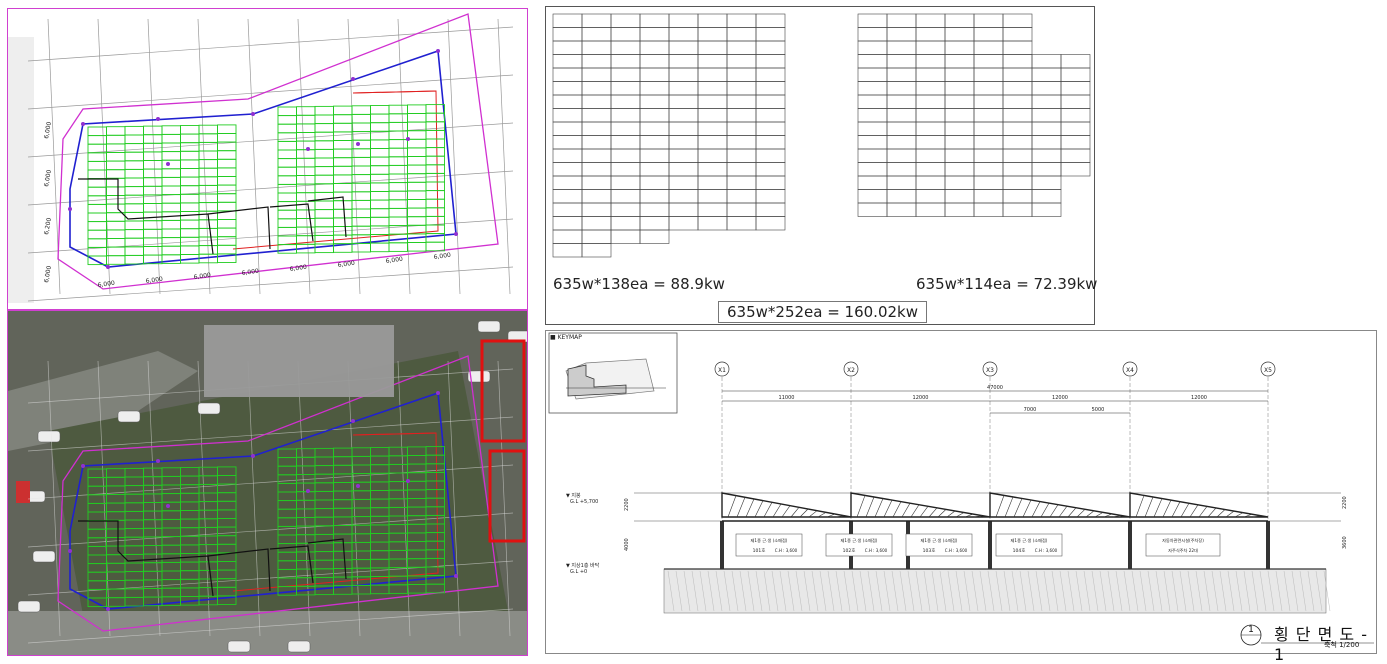 This screenshot has height=664, width=1387. What do you see at coordinates (1098, 410) in the screenshot?
I see `sub-span-dimension: 5000` at bounding box center [1098, 410].